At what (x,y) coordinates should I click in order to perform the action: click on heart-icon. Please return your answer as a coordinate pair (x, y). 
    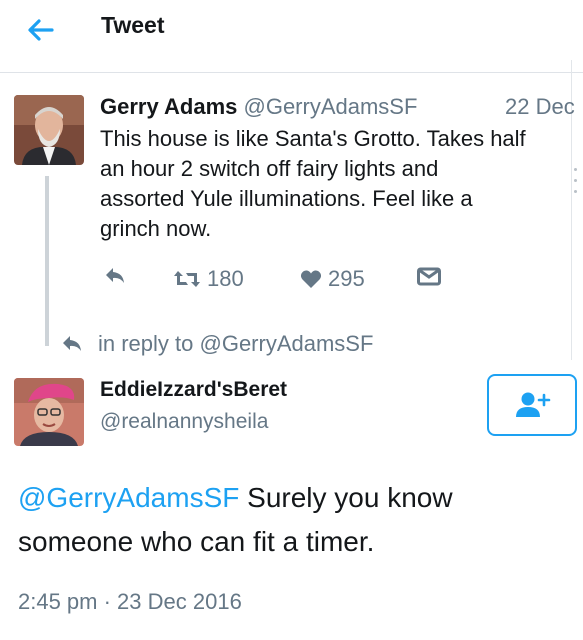
    Looking at the image, I should click on (311, 279).